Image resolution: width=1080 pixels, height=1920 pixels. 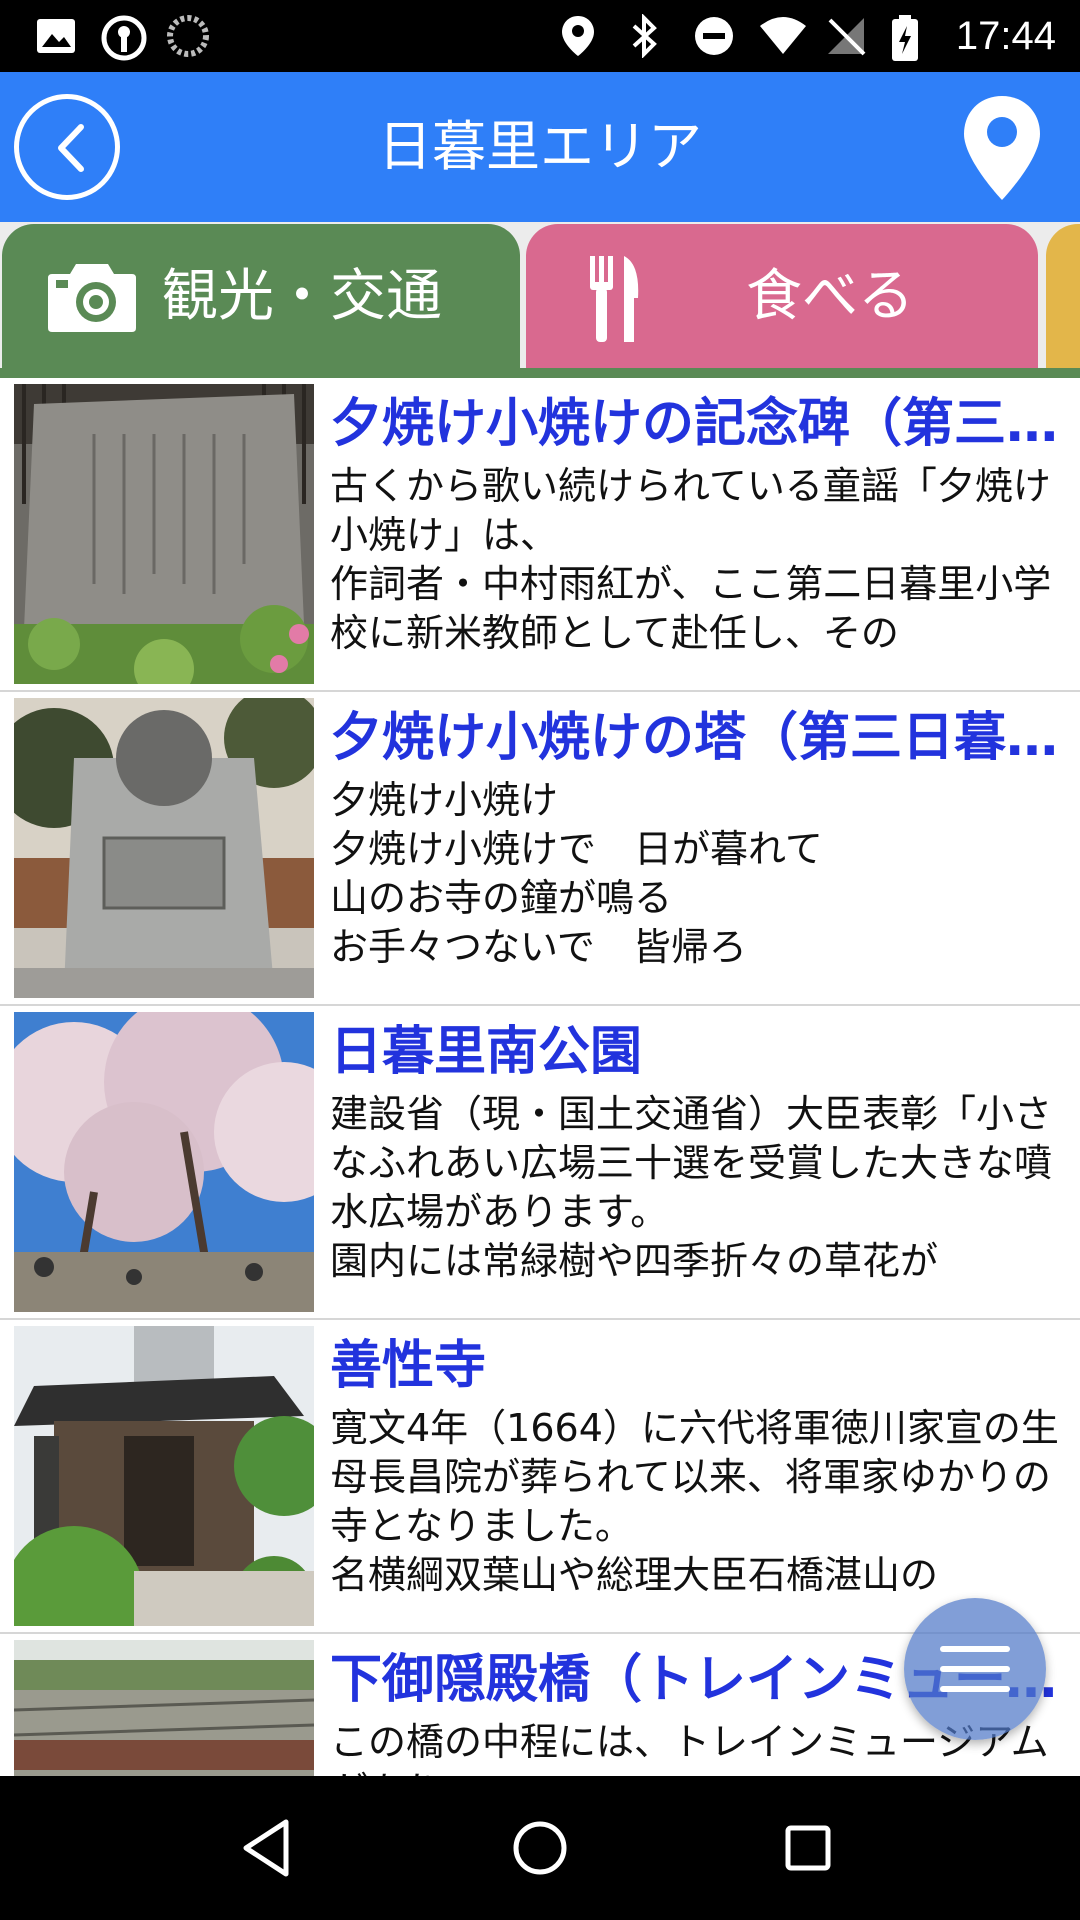 I want to click on camera-icon, so click(x=92, y=299).